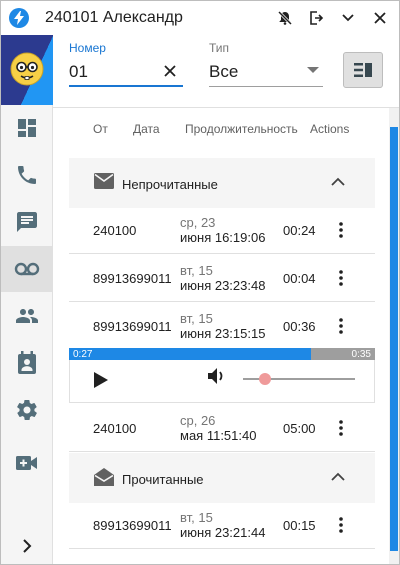 The width and height of the screenshot is (400, 565). I want to click on playback-progress-fill, so click(190, 354).